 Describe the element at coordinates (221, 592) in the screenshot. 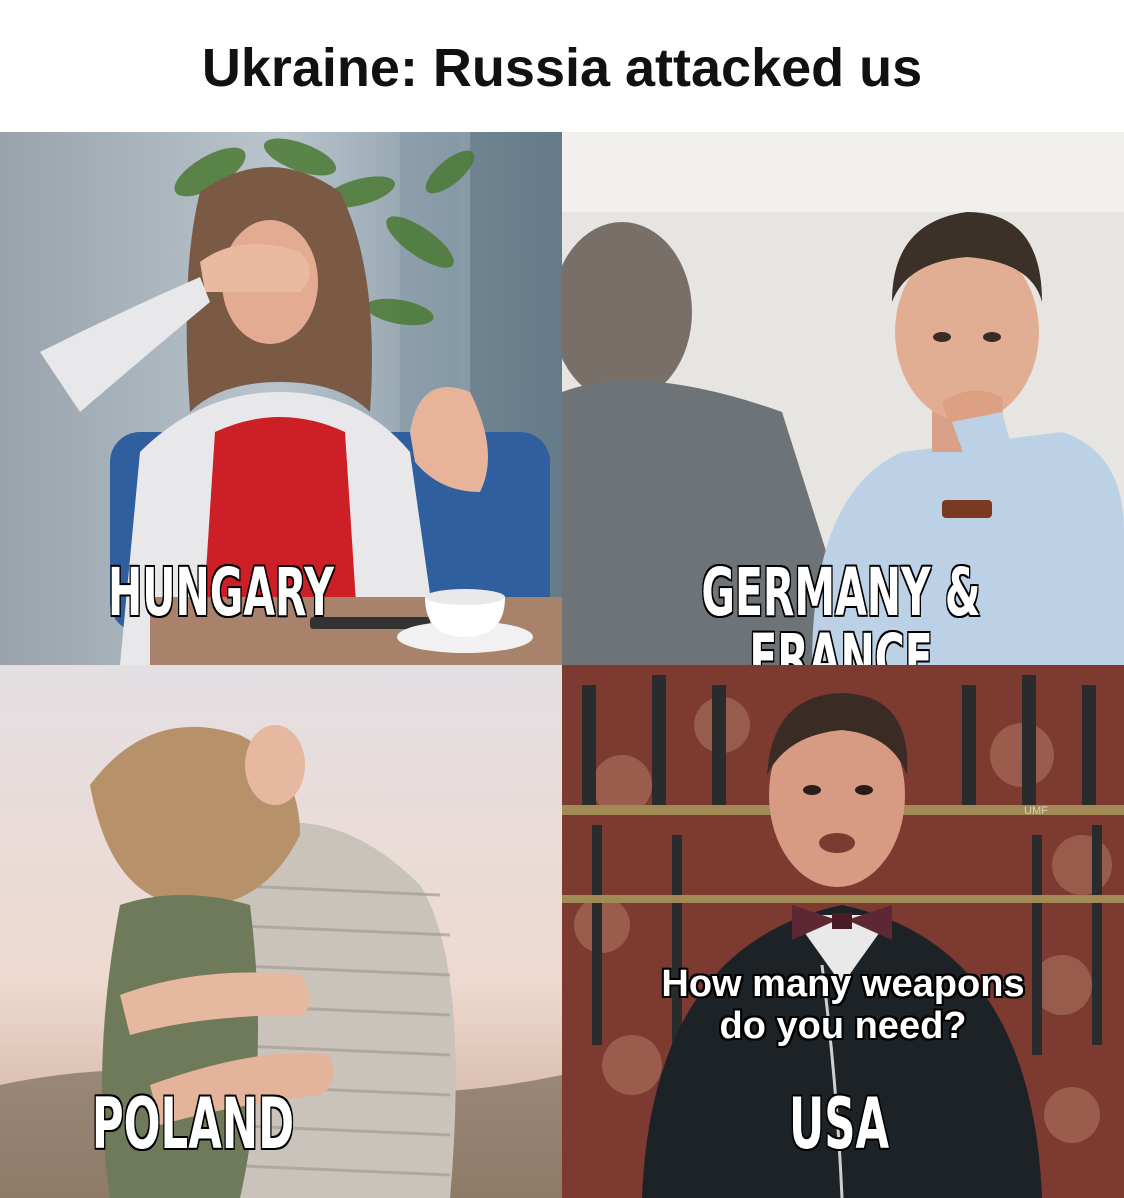

I see `caption-hungary: HUNGARY` at that location.